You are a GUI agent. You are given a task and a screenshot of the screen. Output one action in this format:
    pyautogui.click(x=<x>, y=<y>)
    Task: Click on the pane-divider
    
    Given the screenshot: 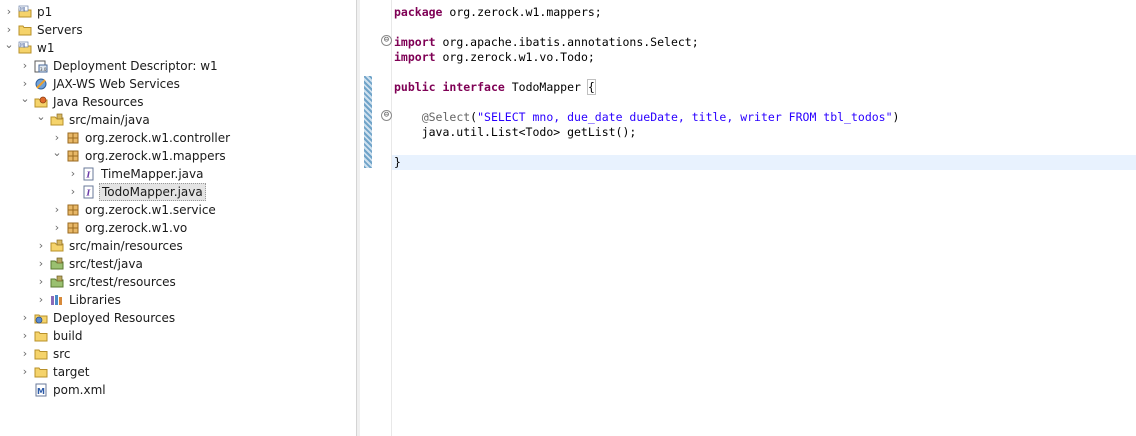 What is the action you would take?
    pyautogui.click(x=358, y=218)
    